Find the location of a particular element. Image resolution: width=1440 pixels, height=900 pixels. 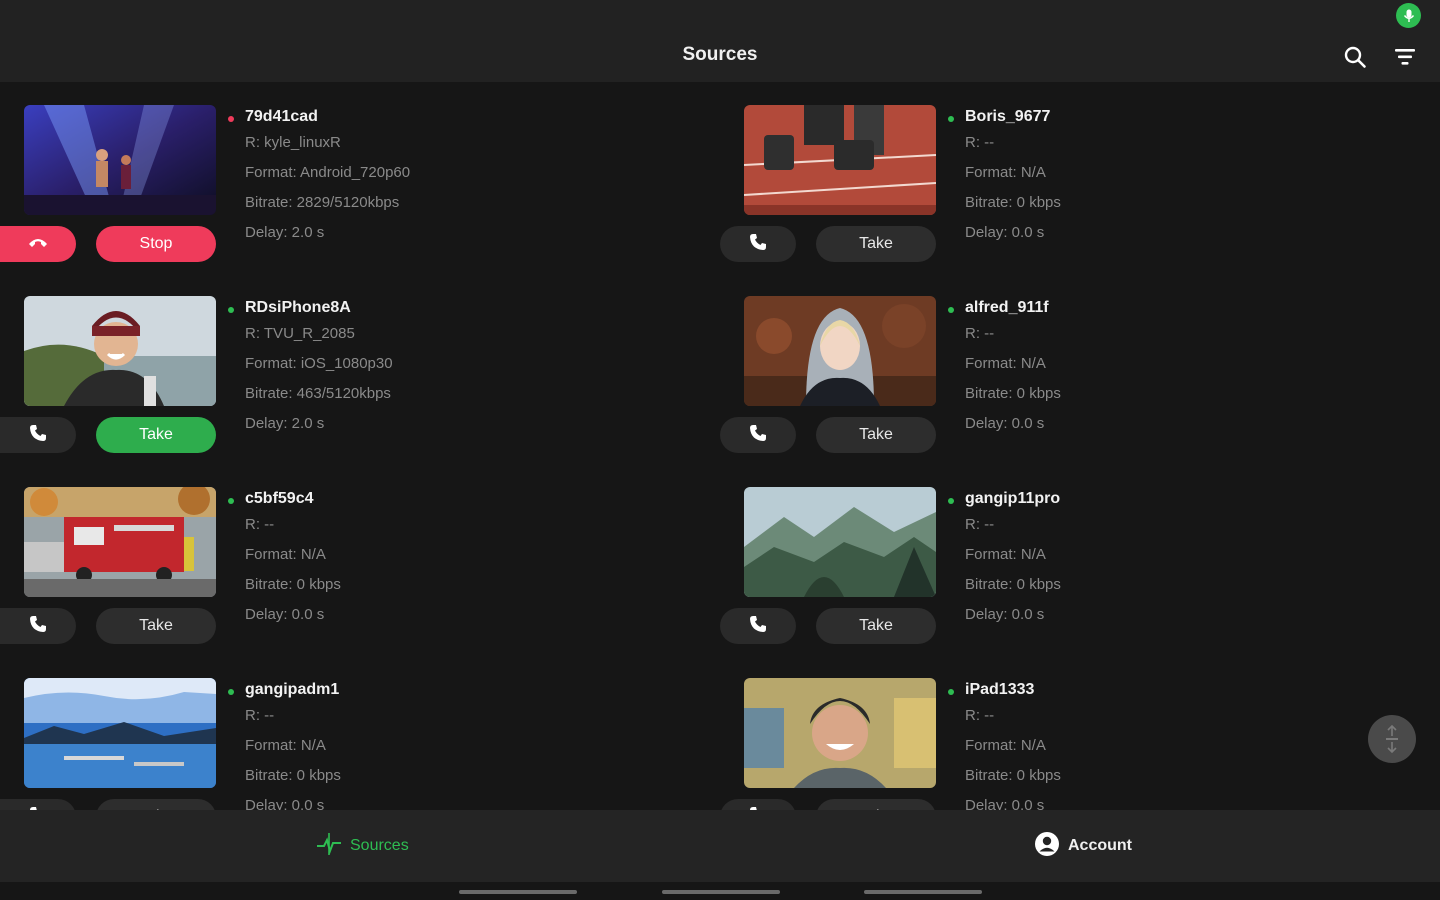

source-name: Boris_9677 is located at coordinates (1008, 116).